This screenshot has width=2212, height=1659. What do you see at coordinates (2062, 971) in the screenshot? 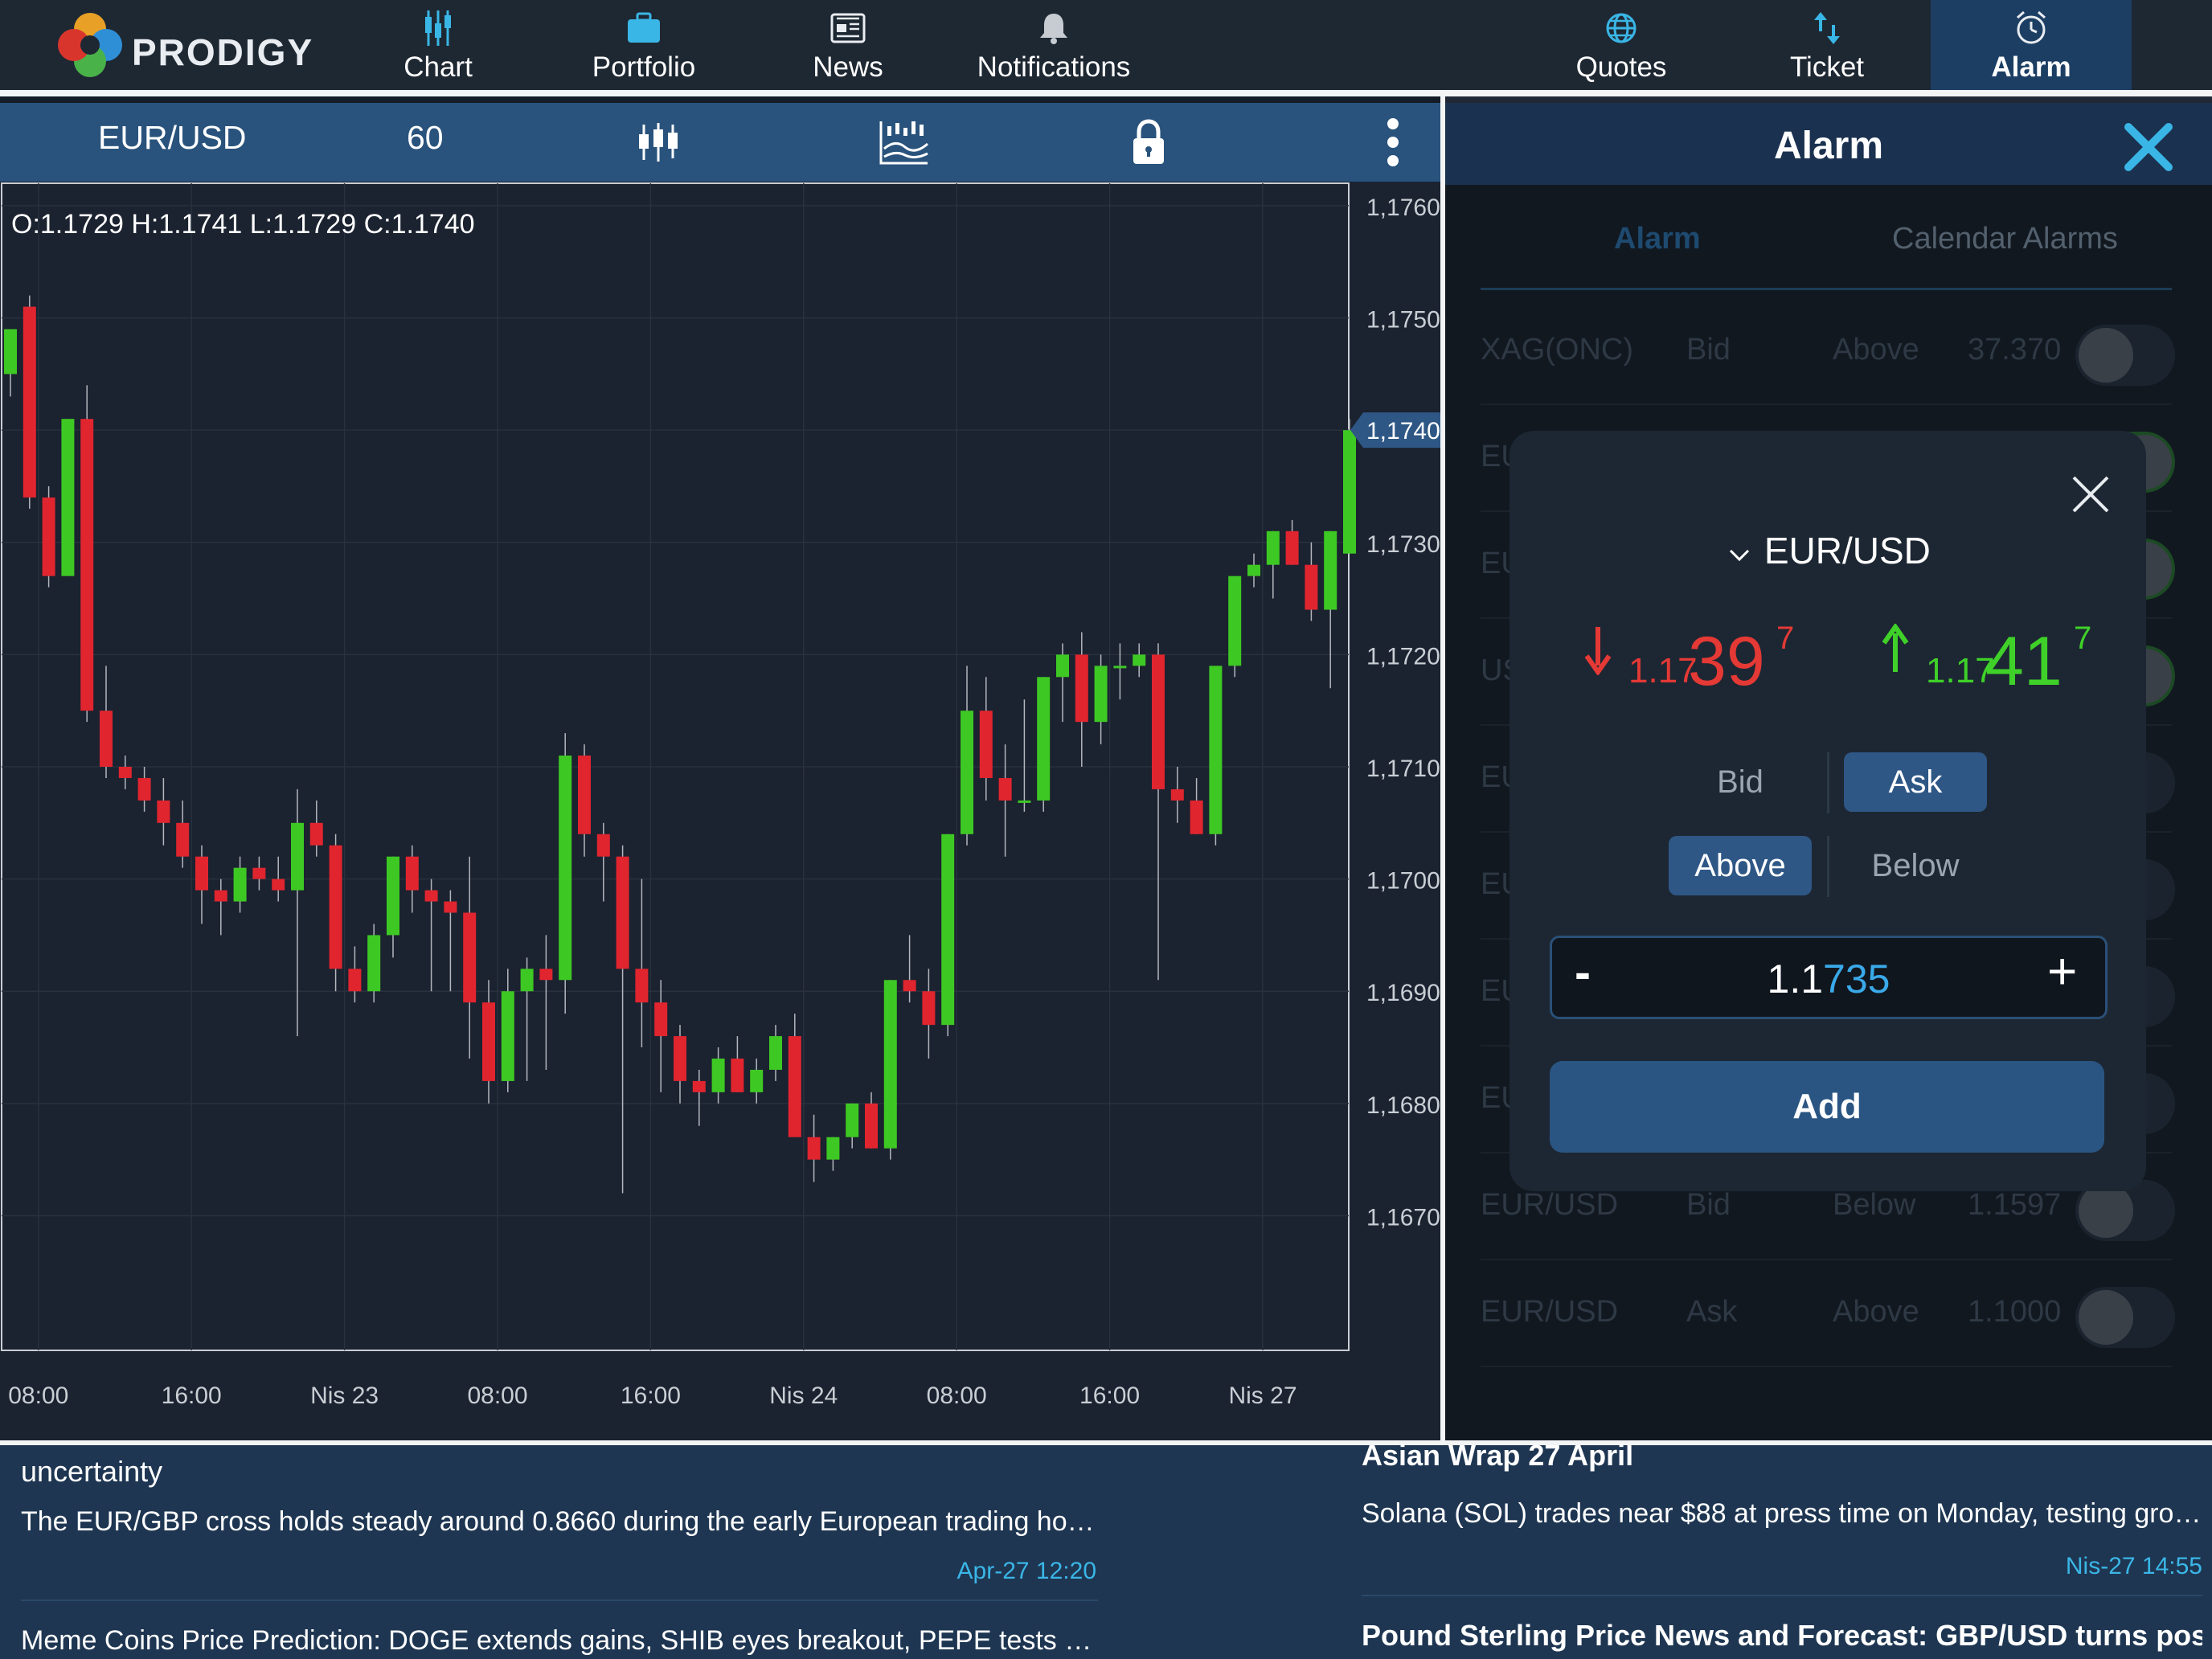
I see `increment-button: +` at bounding box center [2062, 971].